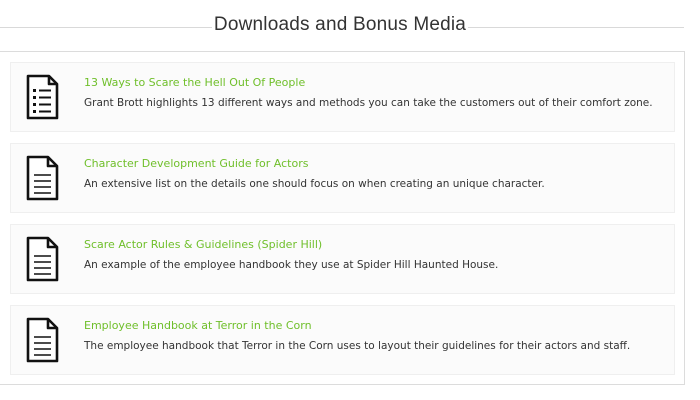 This screenshot has height=400, width=700. I want to click on header-divider-right, so click(576, 27).